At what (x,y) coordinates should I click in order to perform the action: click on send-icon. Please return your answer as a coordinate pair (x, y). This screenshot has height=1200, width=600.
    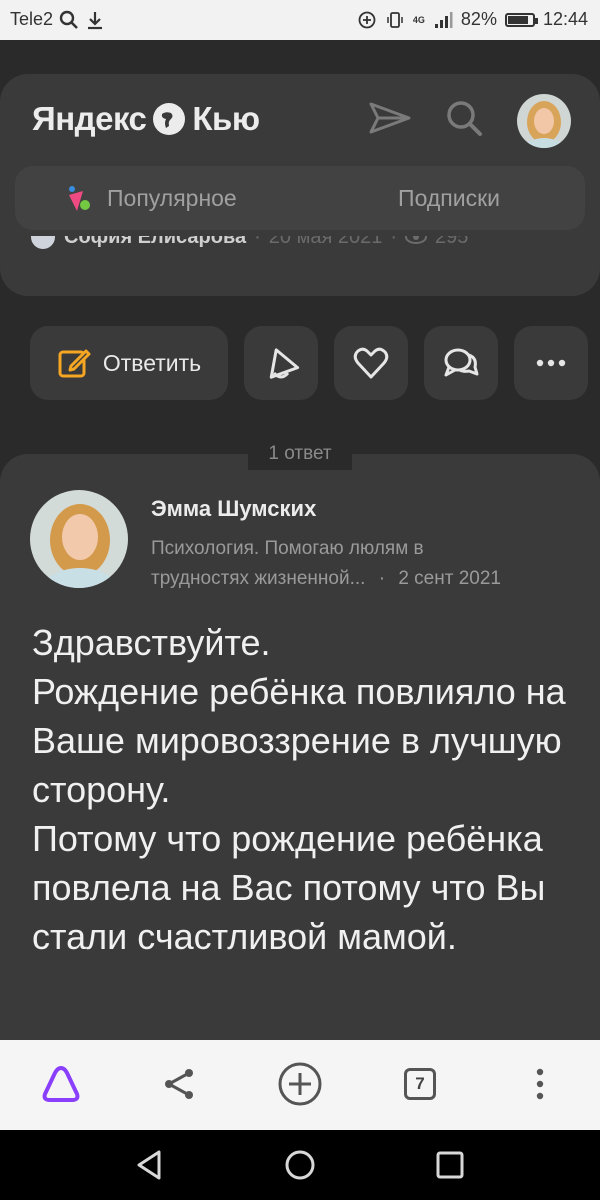
    Looking at the image, I should click on (390, 118).